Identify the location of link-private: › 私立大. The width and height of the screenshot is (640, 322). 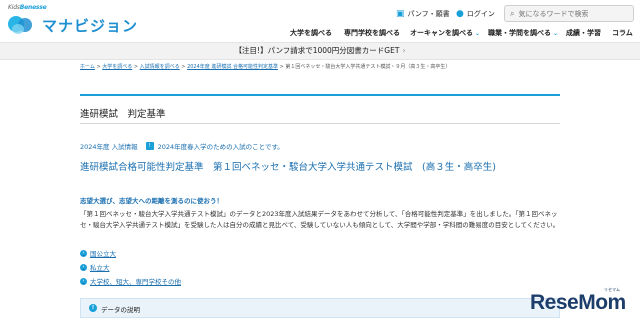
(130, 267).